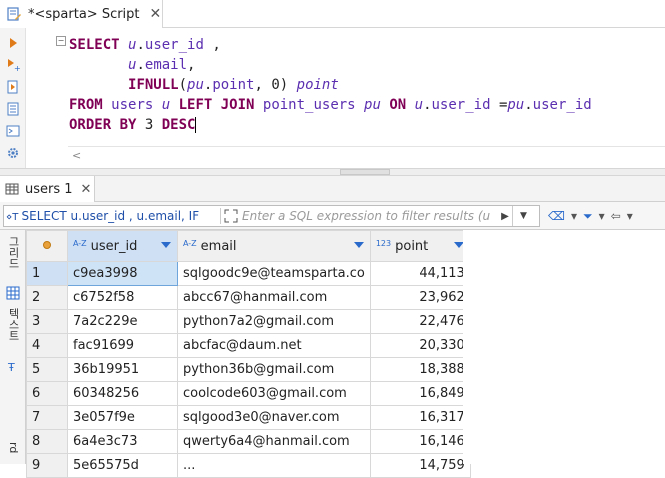 The image size is (665, 478). Describe the element at coordinates (47, 441) in the screenshot. I see `row-number: 8` at that location.